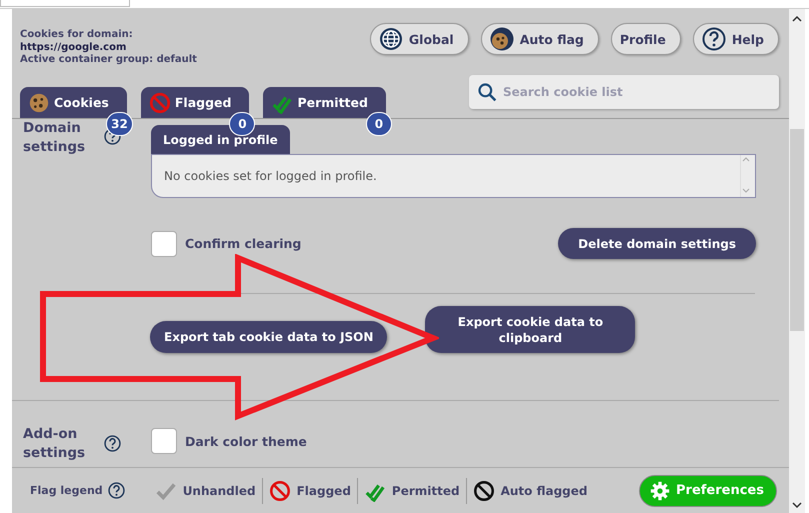 The height and width of the screenshot is (513, 809). What do you see at coordinates (390, 39) in the screenshot?
I see `globe-icon` at bounding box center [390, 39].